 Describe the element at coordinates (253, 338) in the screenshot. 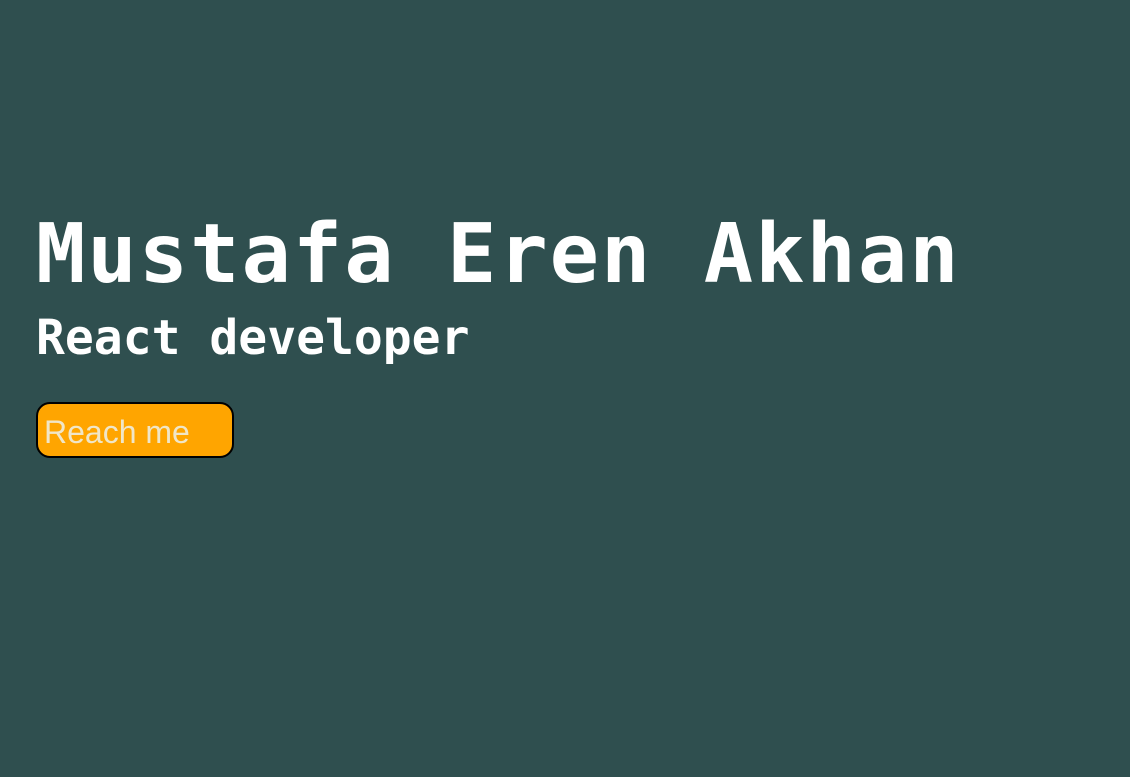

I see `hero-role: React developer` at that location.